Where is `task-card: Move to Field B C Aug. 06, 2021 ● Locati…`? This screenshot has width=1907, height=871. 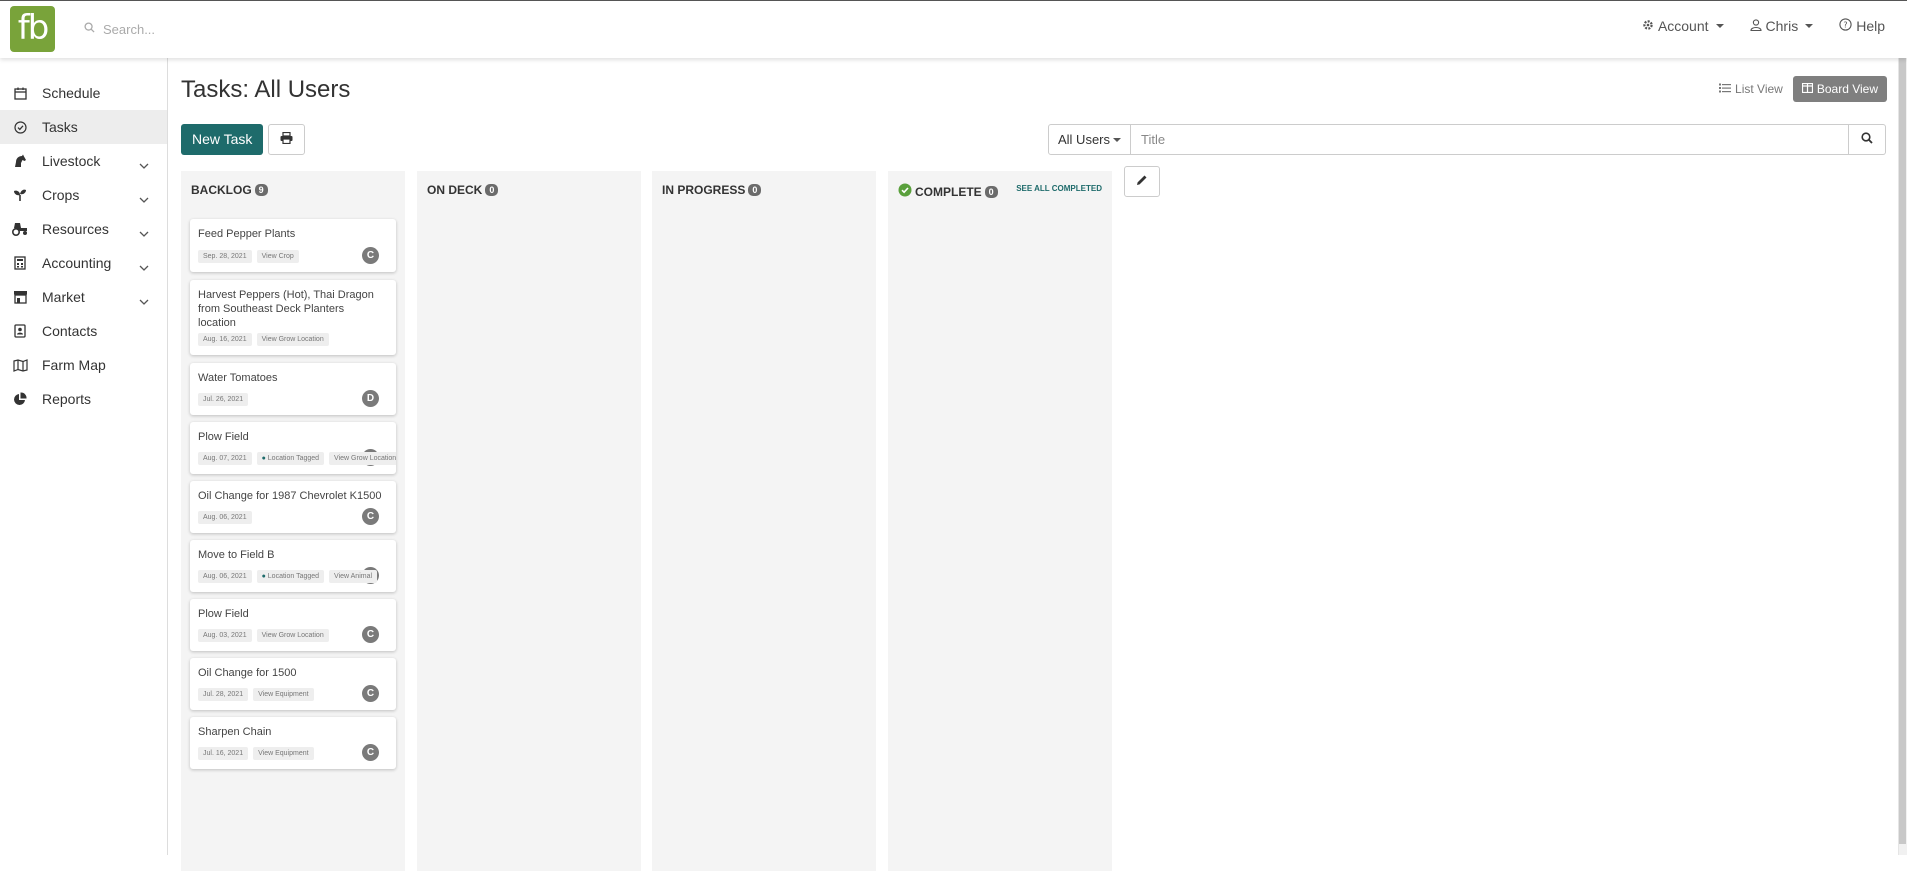
task-card: Move to Field B C Aug. 06, 2021 ● Locati… is located at coordinates (293, 566).